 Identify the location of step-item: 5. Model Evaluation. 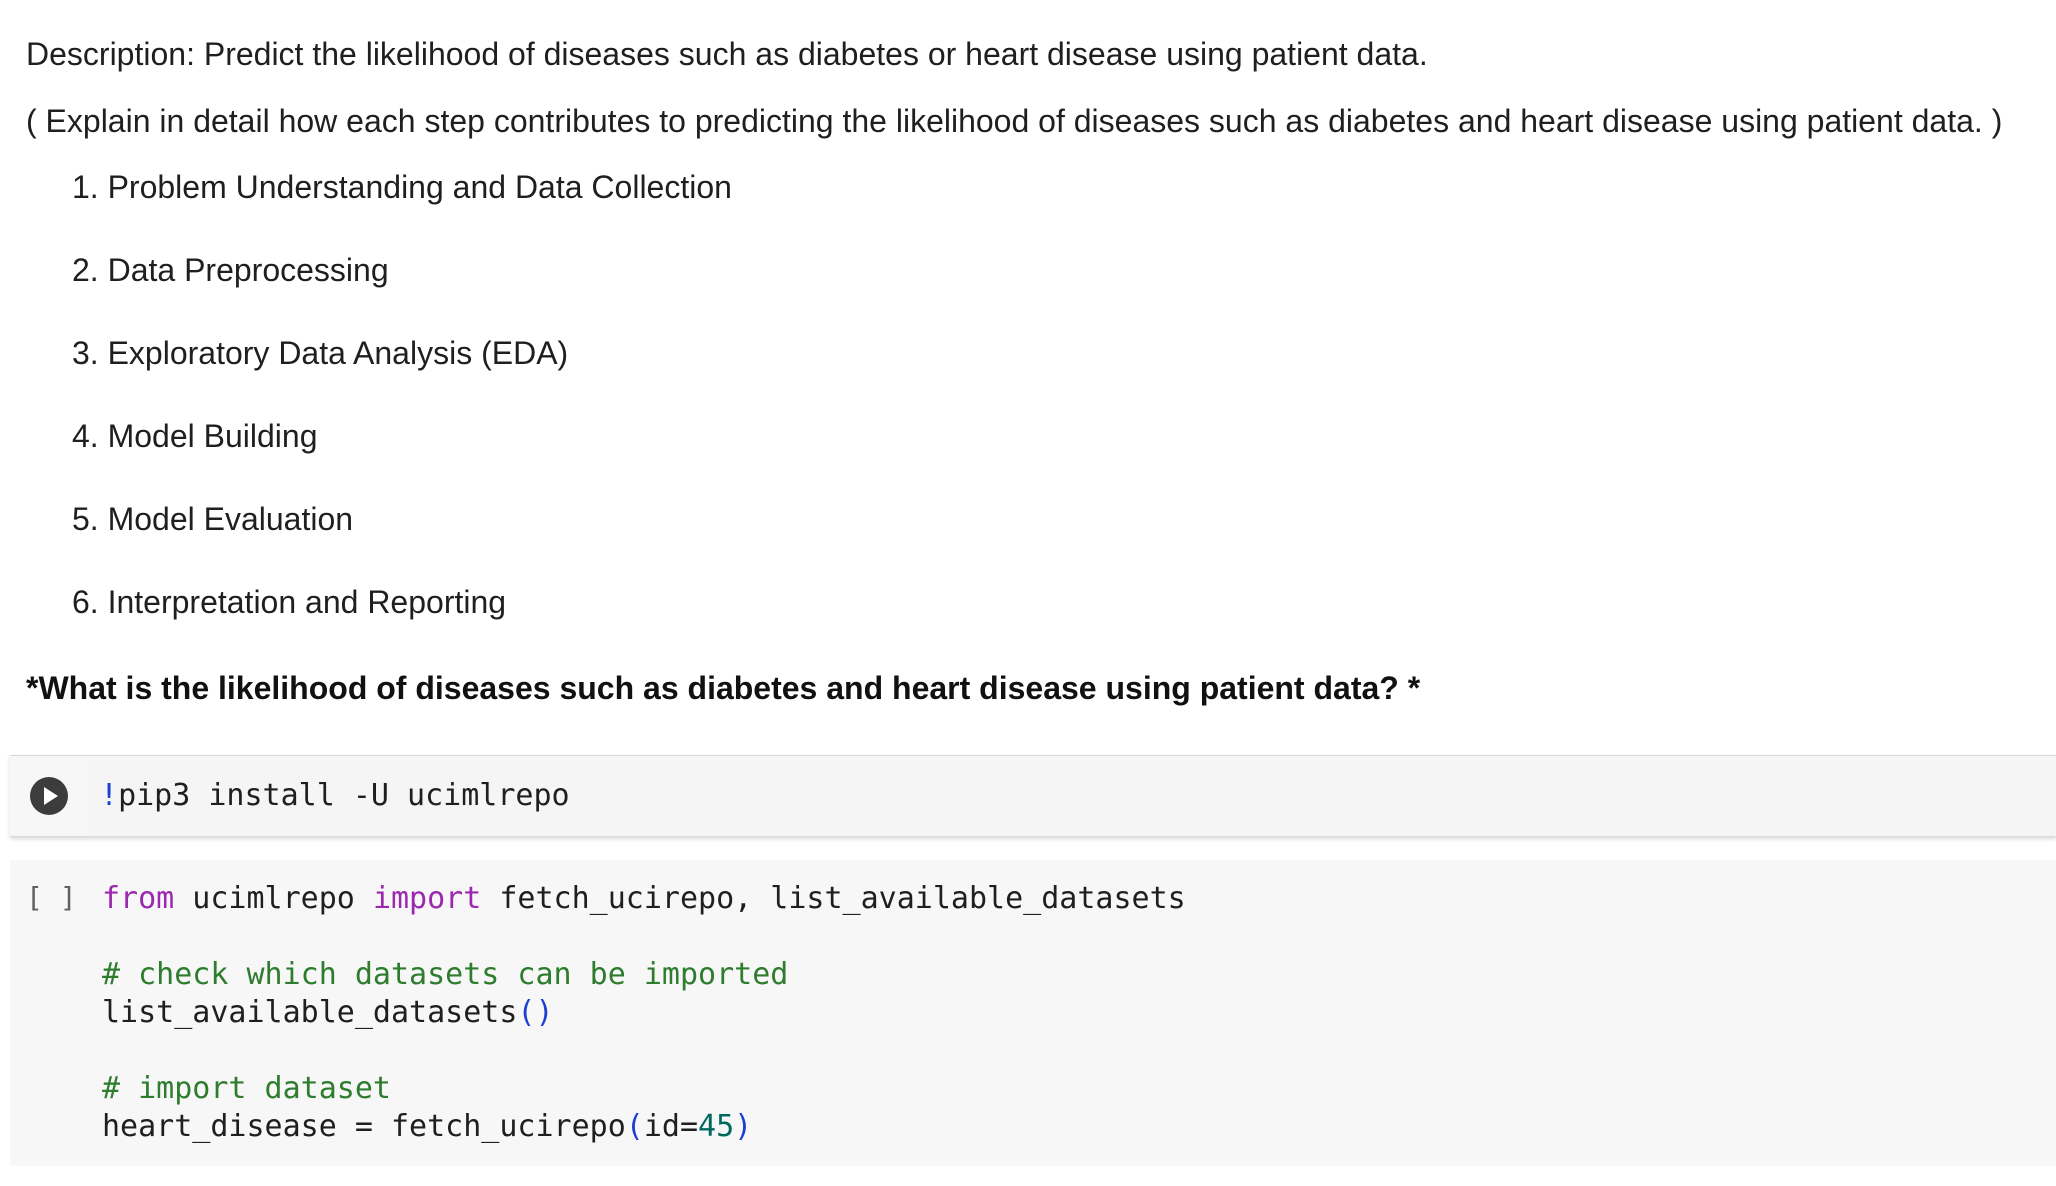
(213, 519).